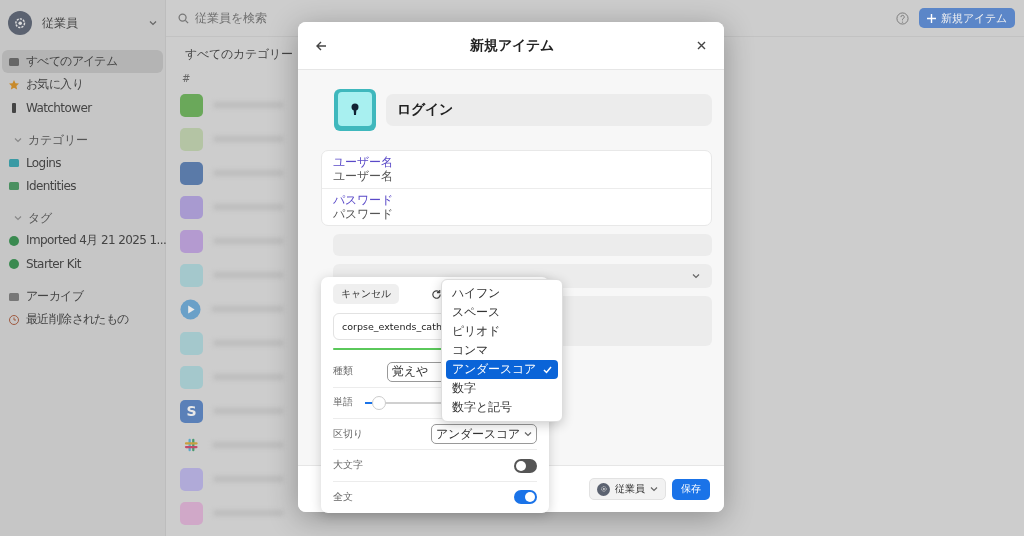  Describe the element at coordinates (191, 411) in the screenshot. I see `app-tile-icon: S` at that location.